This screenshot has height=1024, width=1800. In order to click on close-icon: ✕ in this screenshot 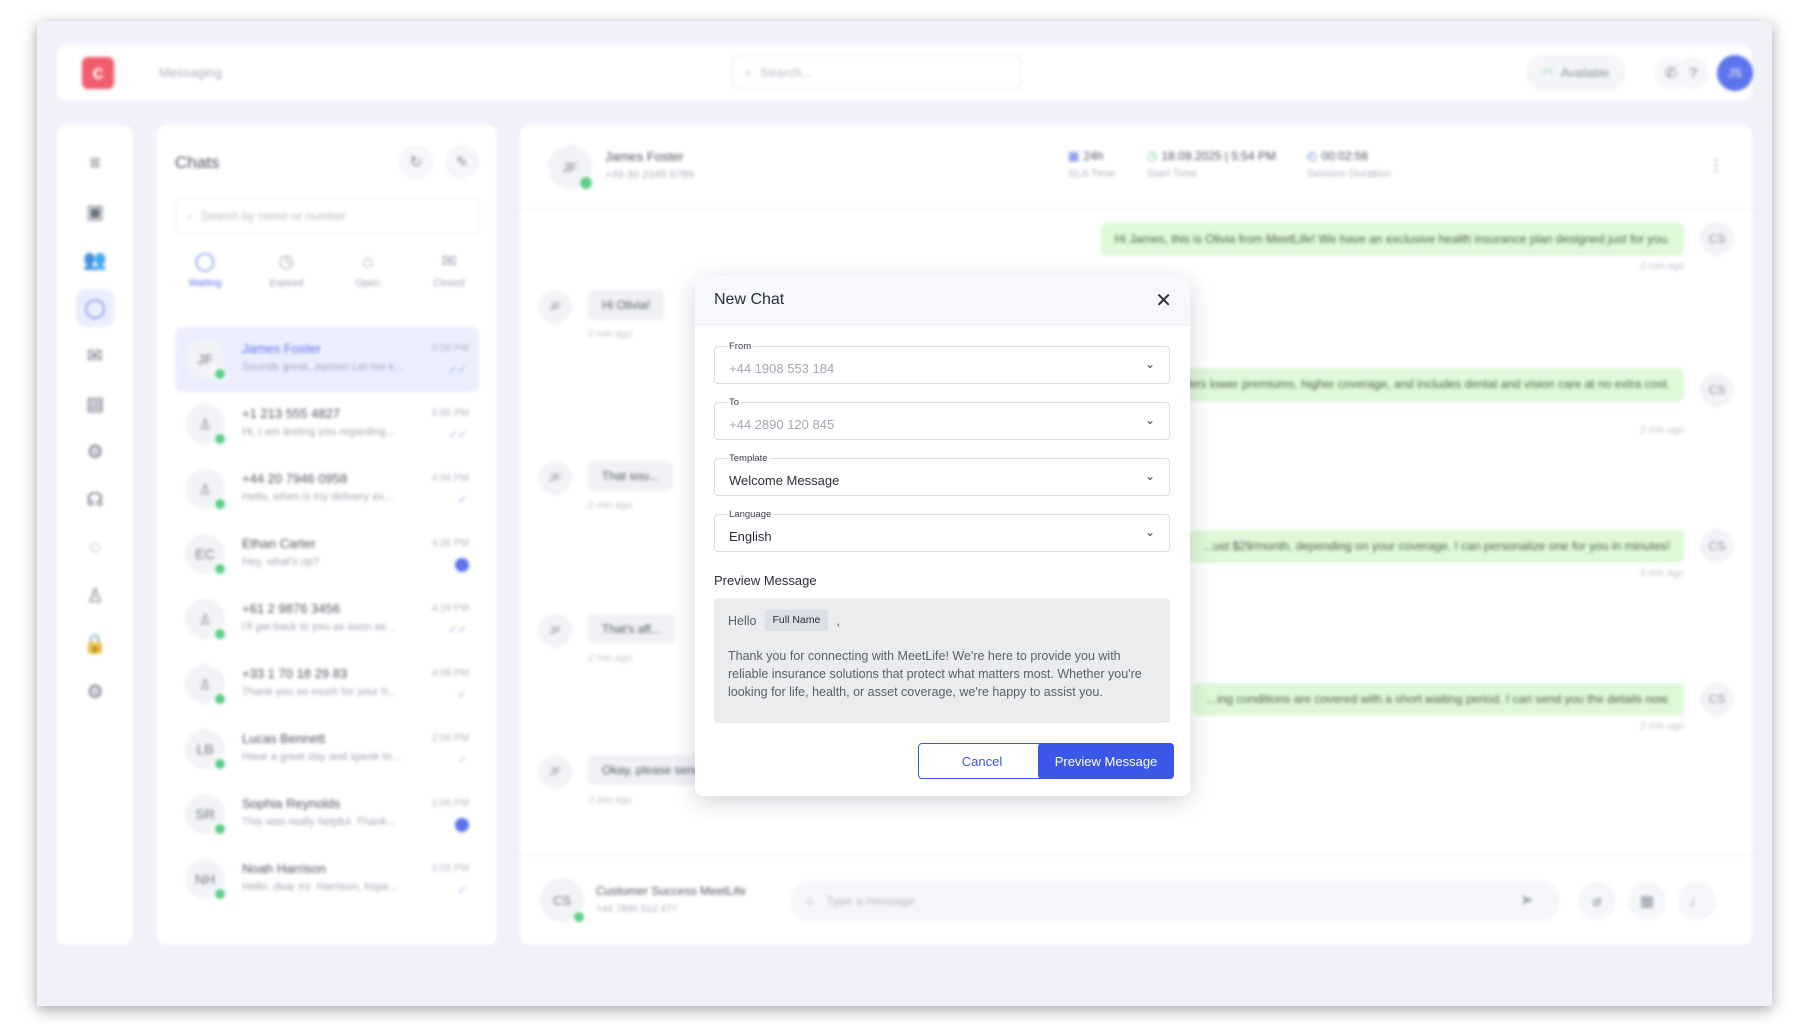, I will do `click(1163, 300)`.